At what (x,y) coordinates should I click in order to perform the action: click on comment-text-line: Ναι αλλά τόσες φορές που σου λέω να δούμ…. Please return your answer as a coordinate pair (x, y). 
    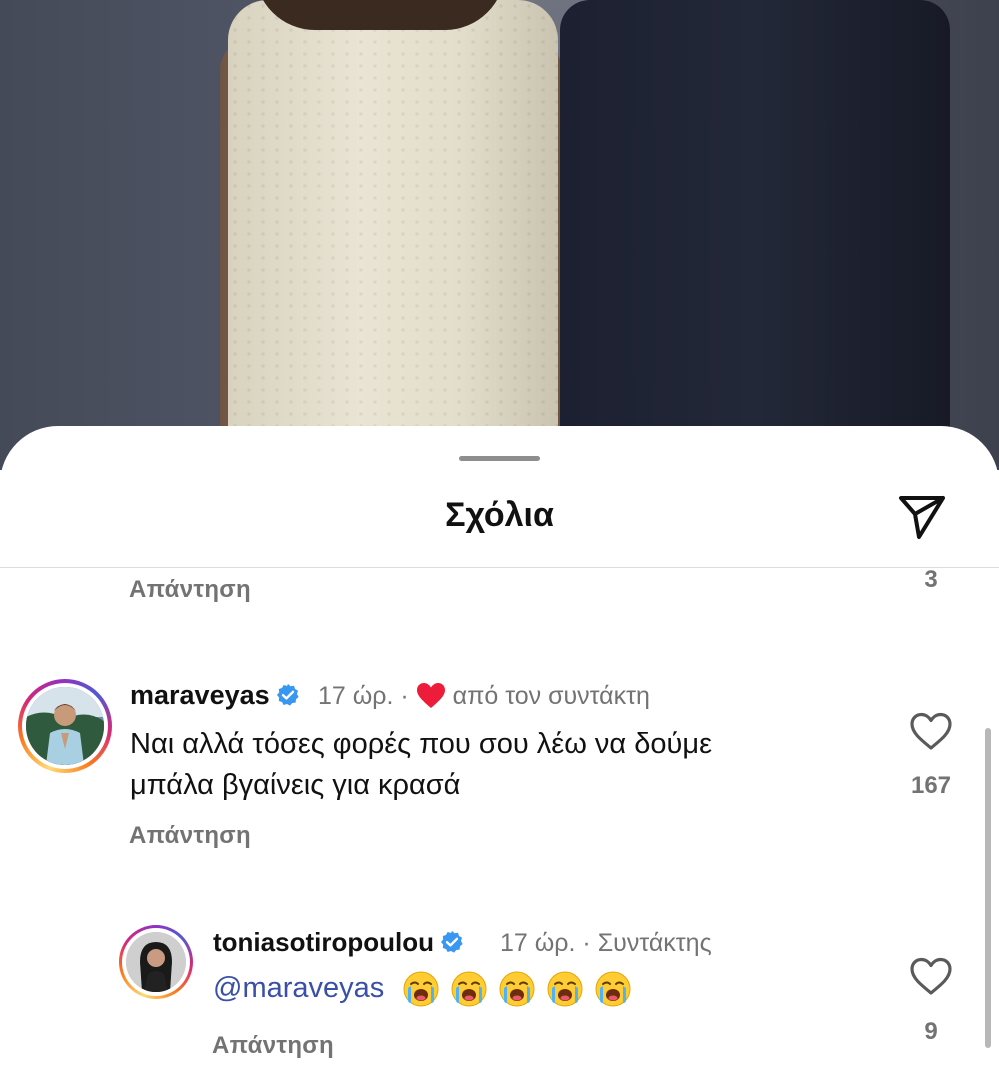
    Looking at the image, I should click on (421, 744).